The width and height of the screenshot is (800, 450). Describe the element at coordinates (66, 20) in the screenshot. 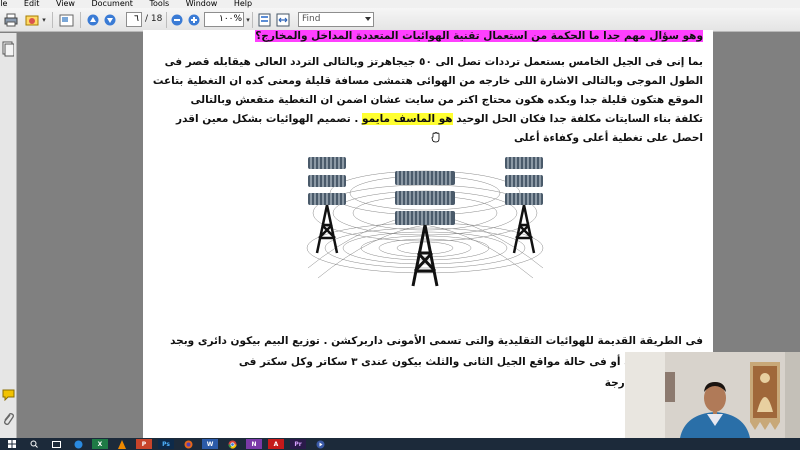

I see `select-tool-icon` at that location.